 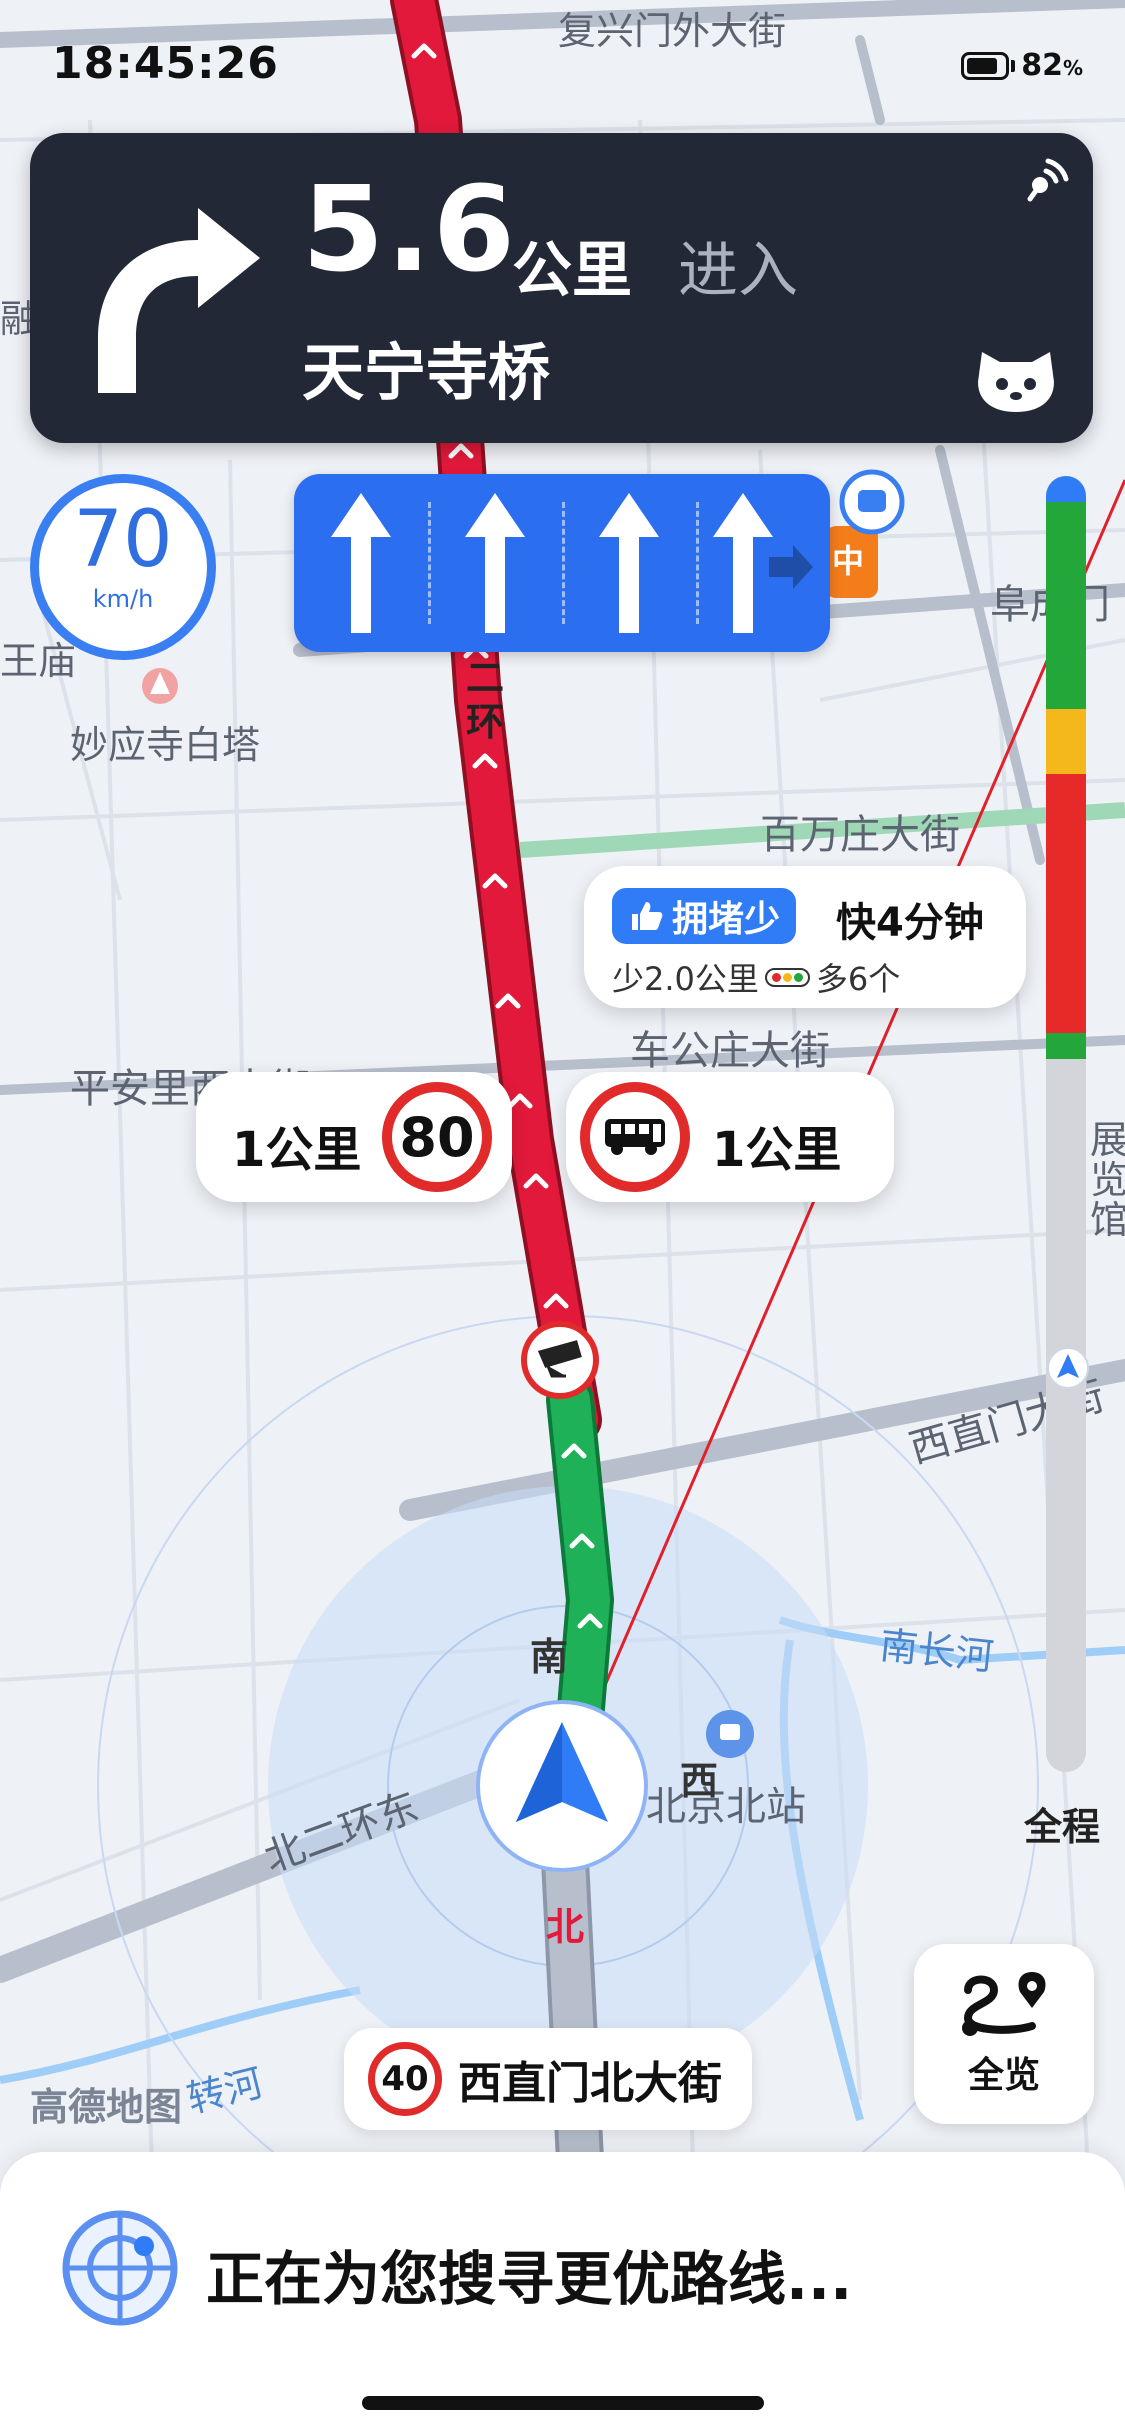 What do you see at coordinates (1016, 376) in the screenshot?
I see `voice-assistant-icon` at bounding box center [1016, 376].